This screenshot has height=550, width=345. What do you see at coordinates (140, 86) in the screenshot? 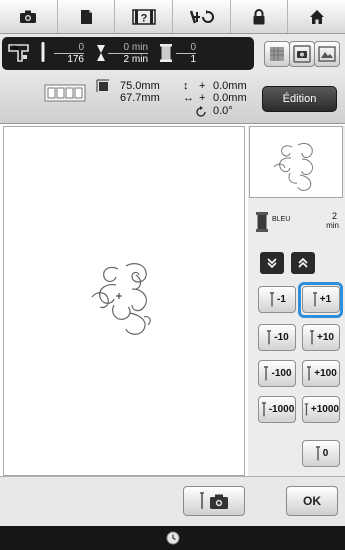
I see `pattern-width: 75.0mm` at bounding box center [140, 86].